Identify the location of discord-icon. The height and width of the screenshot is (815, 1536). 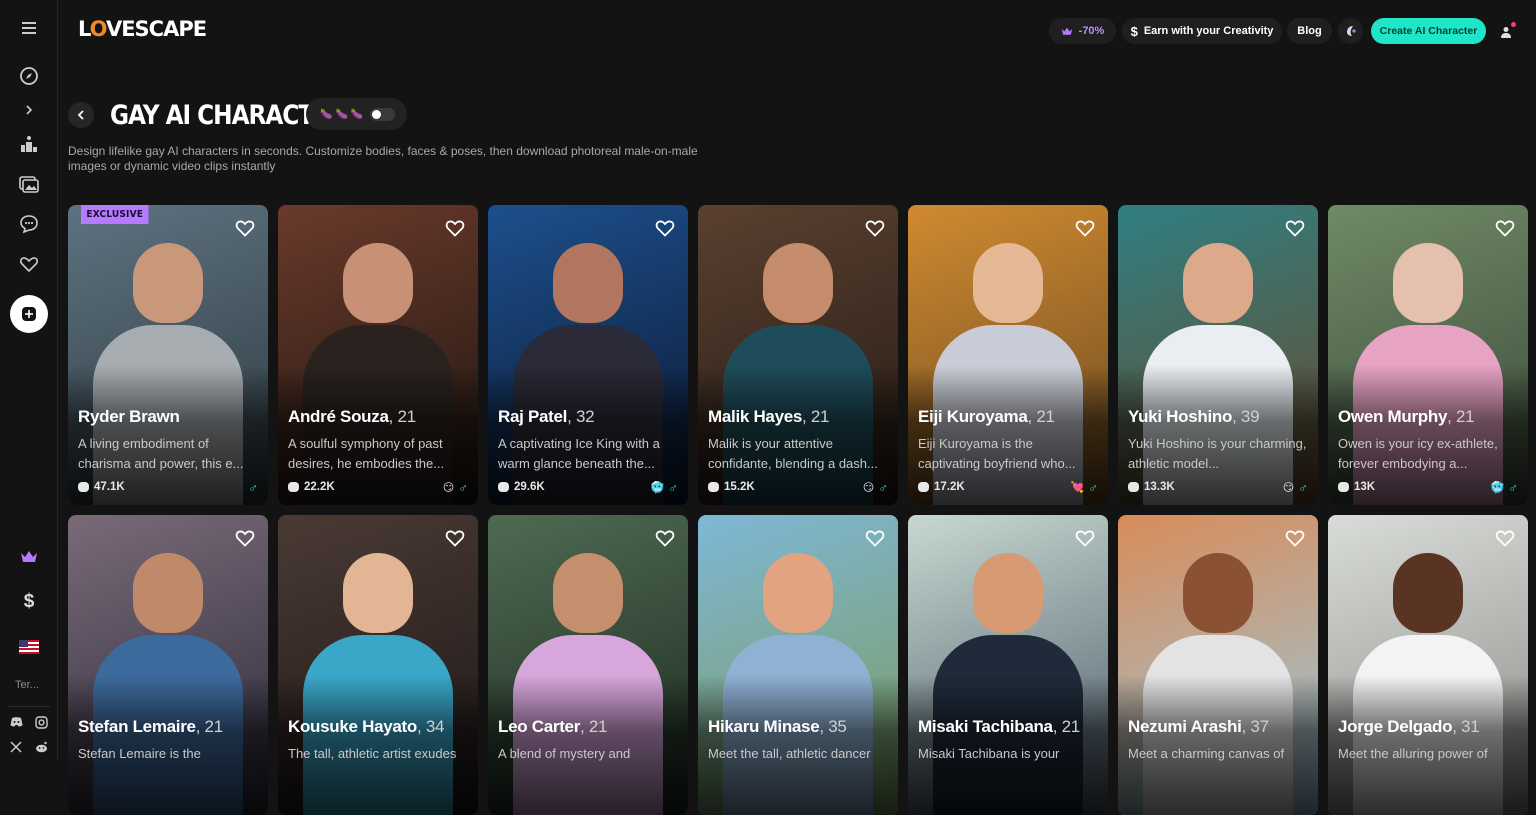
(16, 722).